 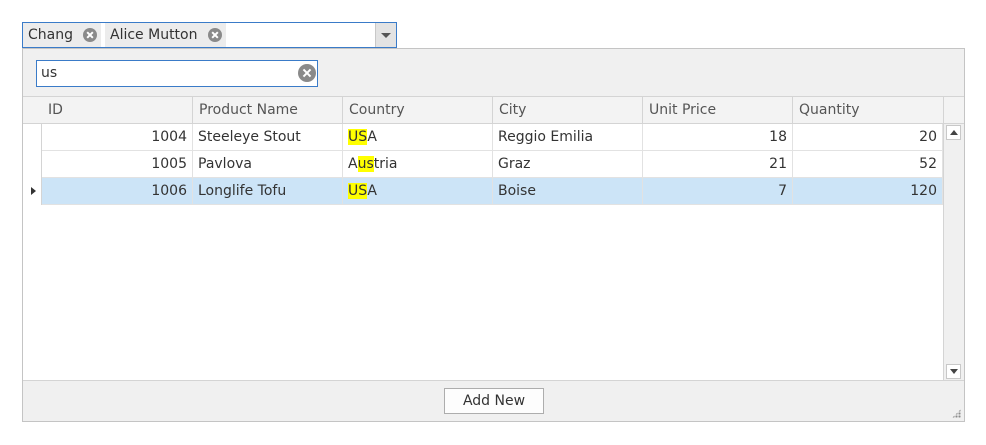 I want to click on cell-id: 1005, so click(x=117, y=164).